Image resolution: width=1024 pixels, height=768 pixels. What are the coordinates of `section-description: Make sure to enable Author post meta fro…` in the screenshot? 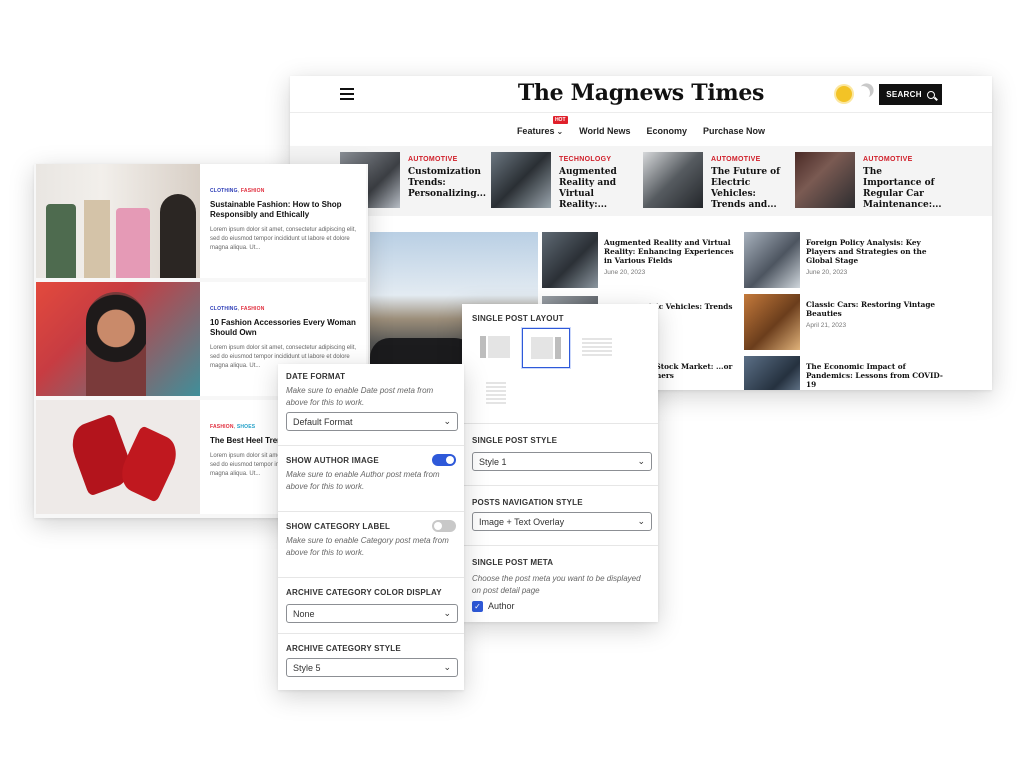 It's located at (363, 480).